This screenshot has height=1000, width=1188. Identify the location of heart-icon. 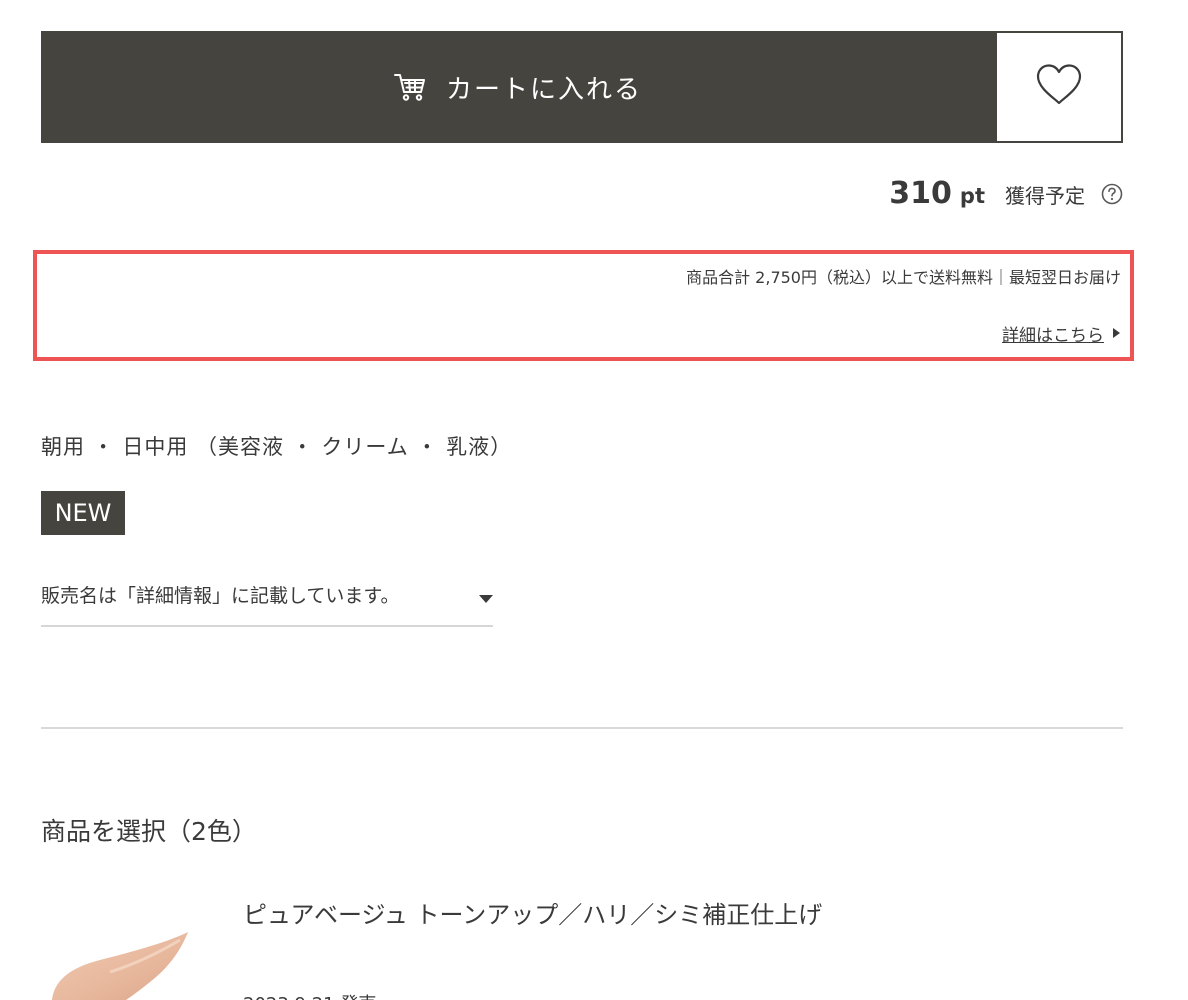
(1059, 87).